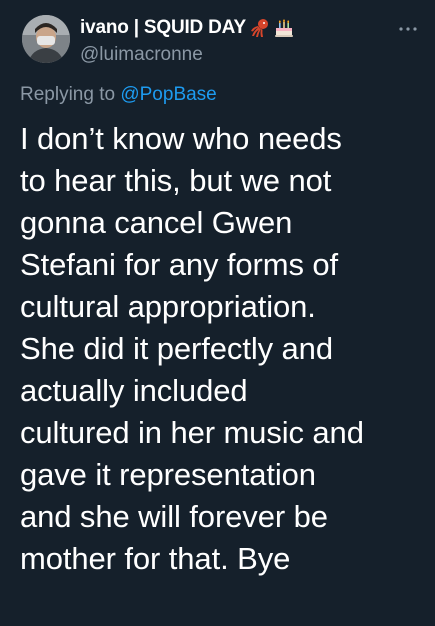  I want to click on birthday-cake-icon, so click(283, 28).